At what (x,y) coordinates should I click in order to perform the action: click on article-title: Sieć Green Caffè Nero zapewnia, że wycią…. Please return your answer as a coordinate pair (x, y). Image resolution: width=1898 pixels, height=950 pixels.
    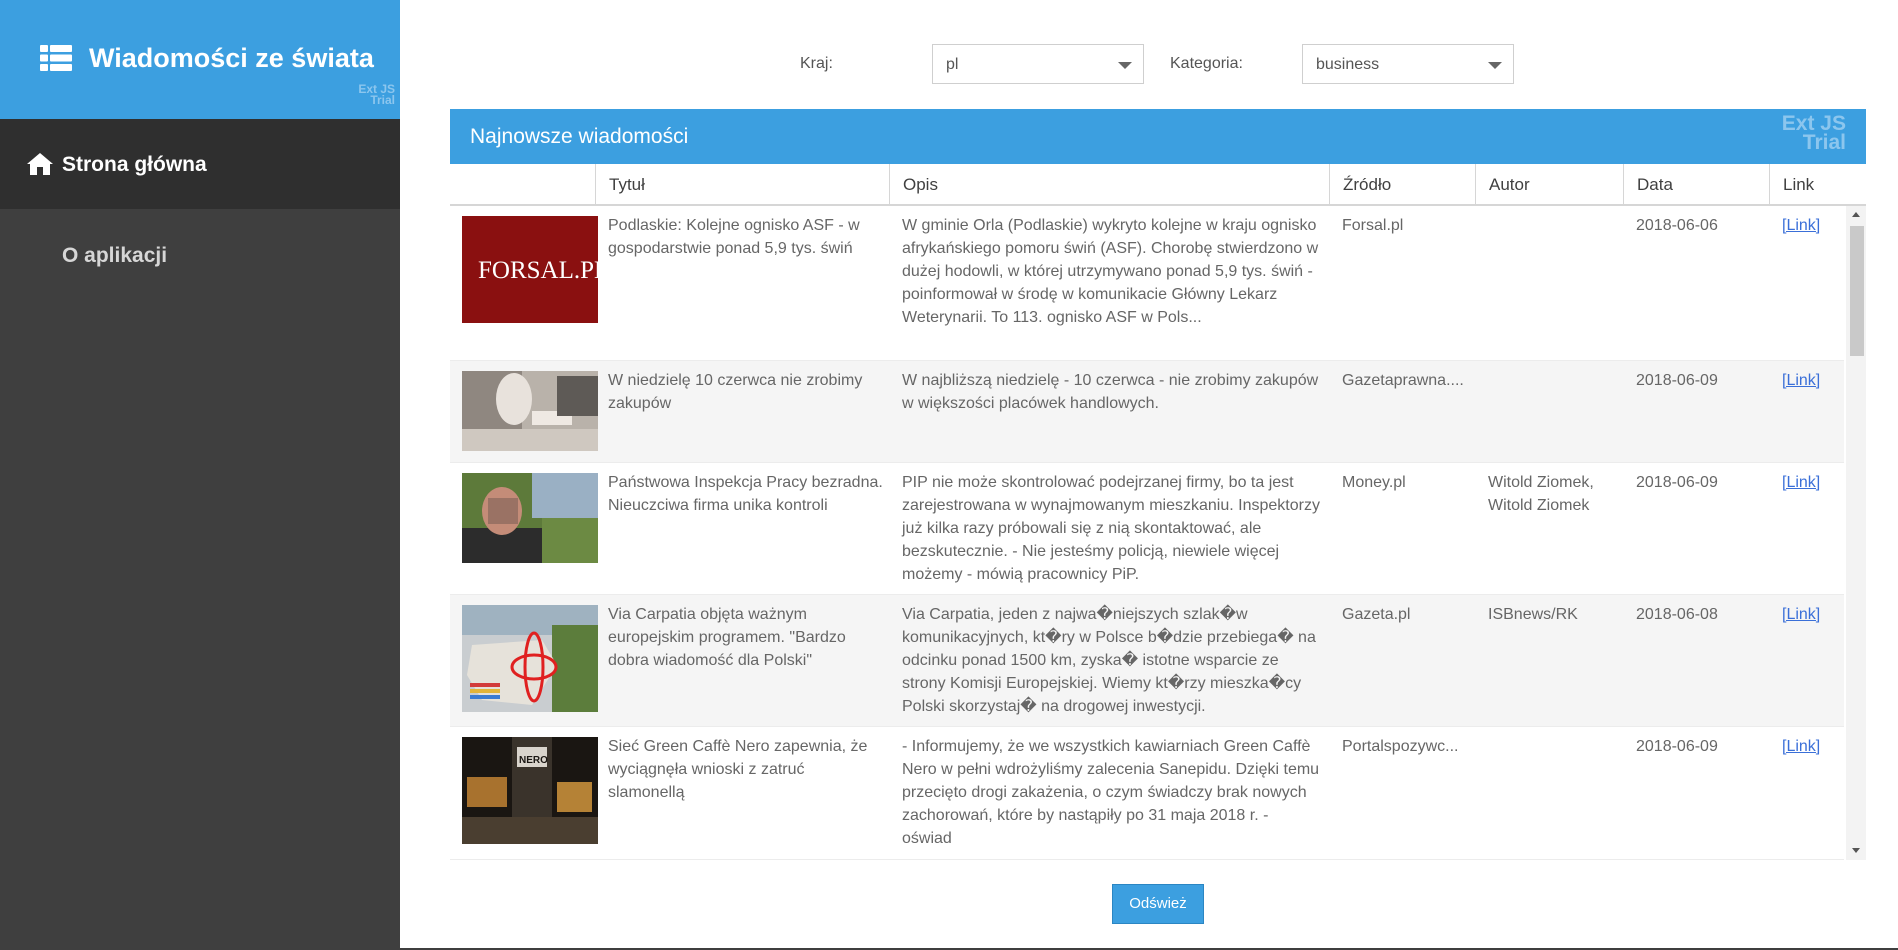
    Looking at the image, I should click on (738, 769).